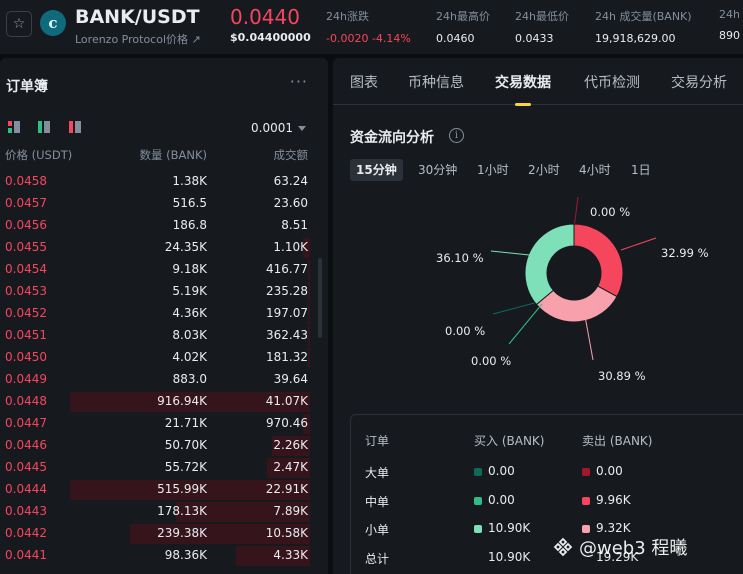 This screenshot has height=574, width=743. What do you see at coordinates (606, 500) in the screenshot?
I see `medium-sell-value: 9.96K` at bounding box center [606, 500].